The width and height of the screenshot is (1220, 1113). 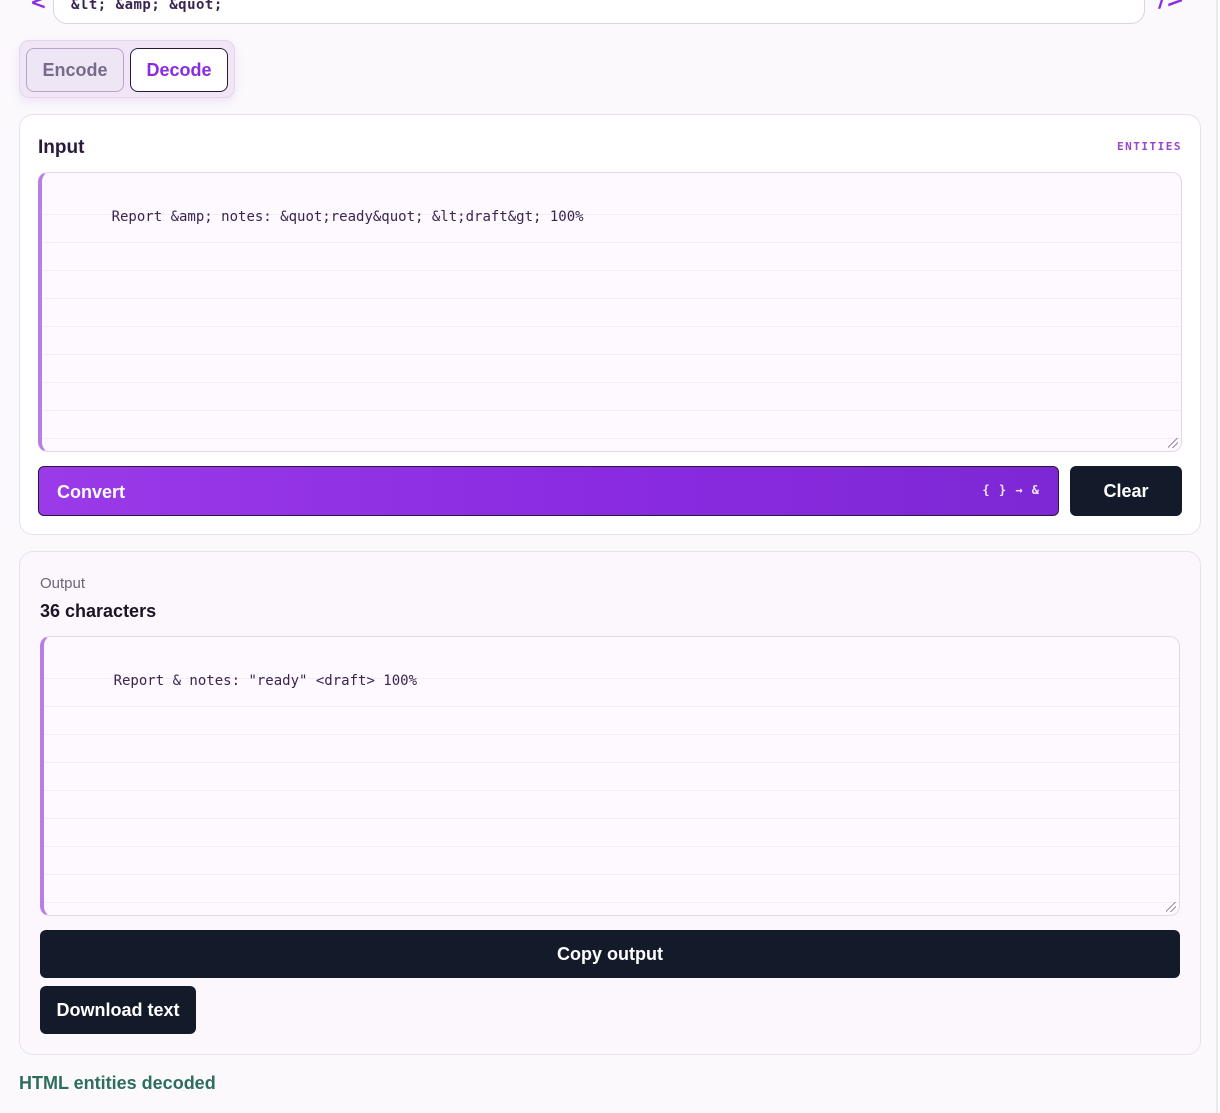 I want to click on encode-button: Encode, so click(x=75, y=70).